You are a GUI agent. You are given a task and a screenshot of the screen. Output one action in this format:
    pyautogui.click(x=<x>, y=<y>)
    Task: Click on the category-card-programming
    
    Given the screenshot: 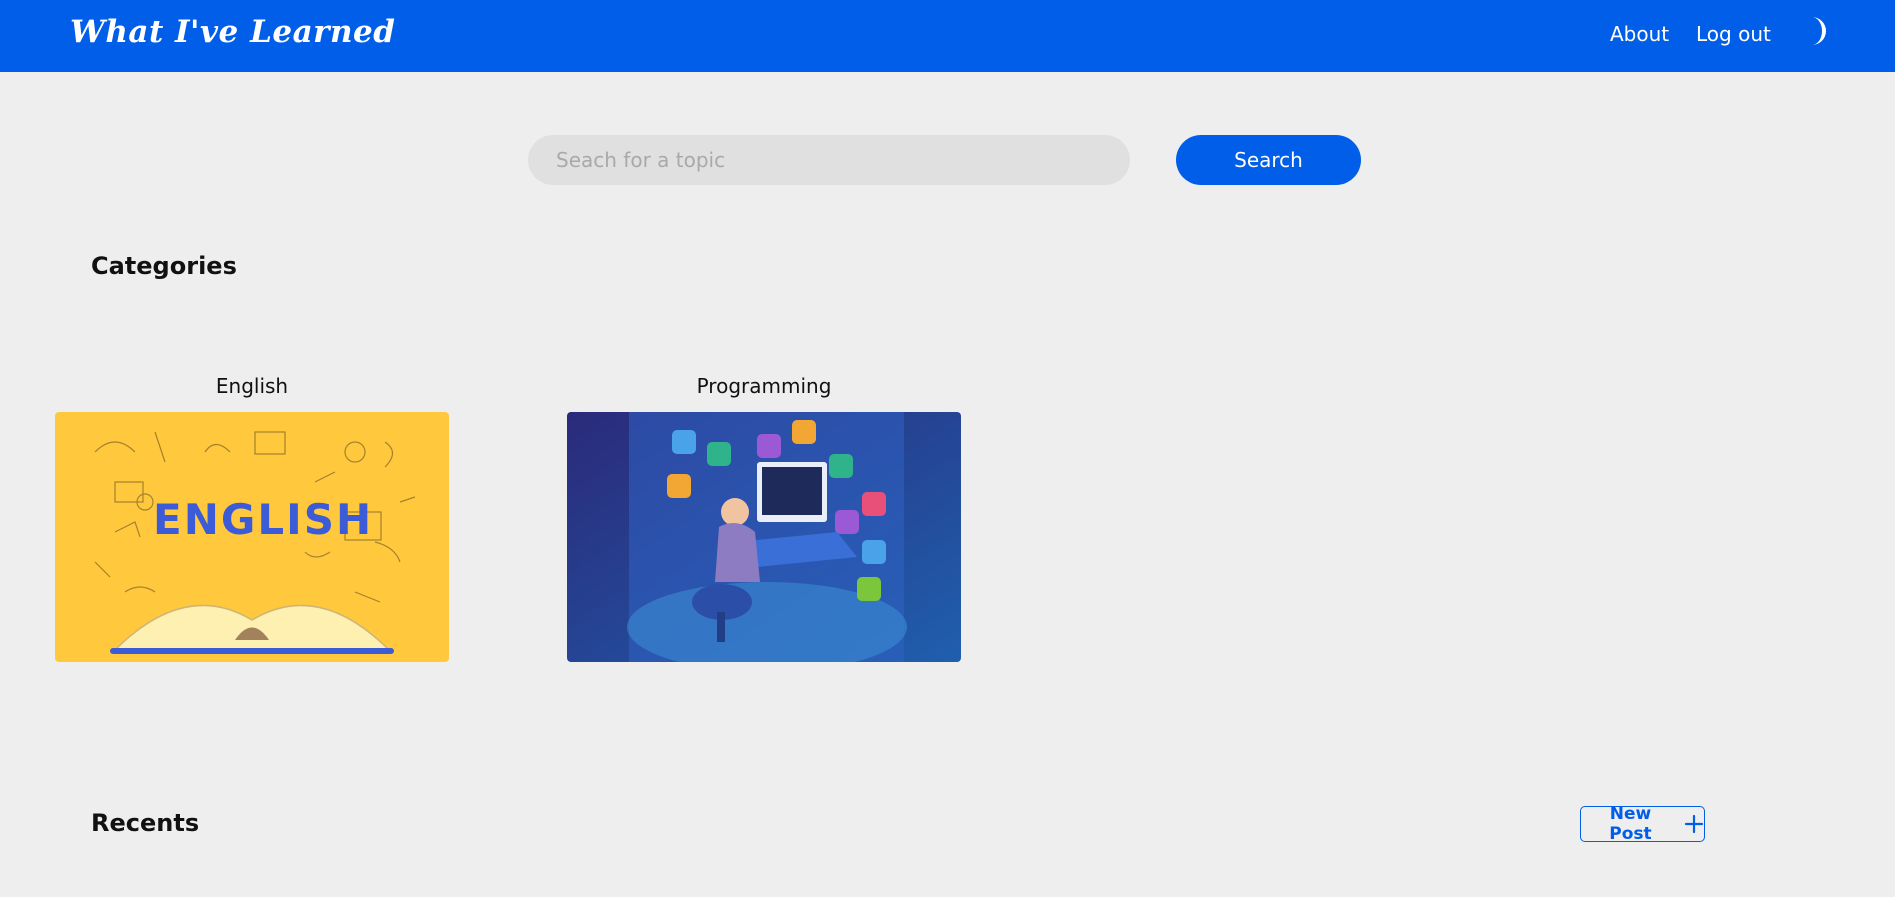 What is the action you would take?
    pyautogui.click(x=764, y=537)
    